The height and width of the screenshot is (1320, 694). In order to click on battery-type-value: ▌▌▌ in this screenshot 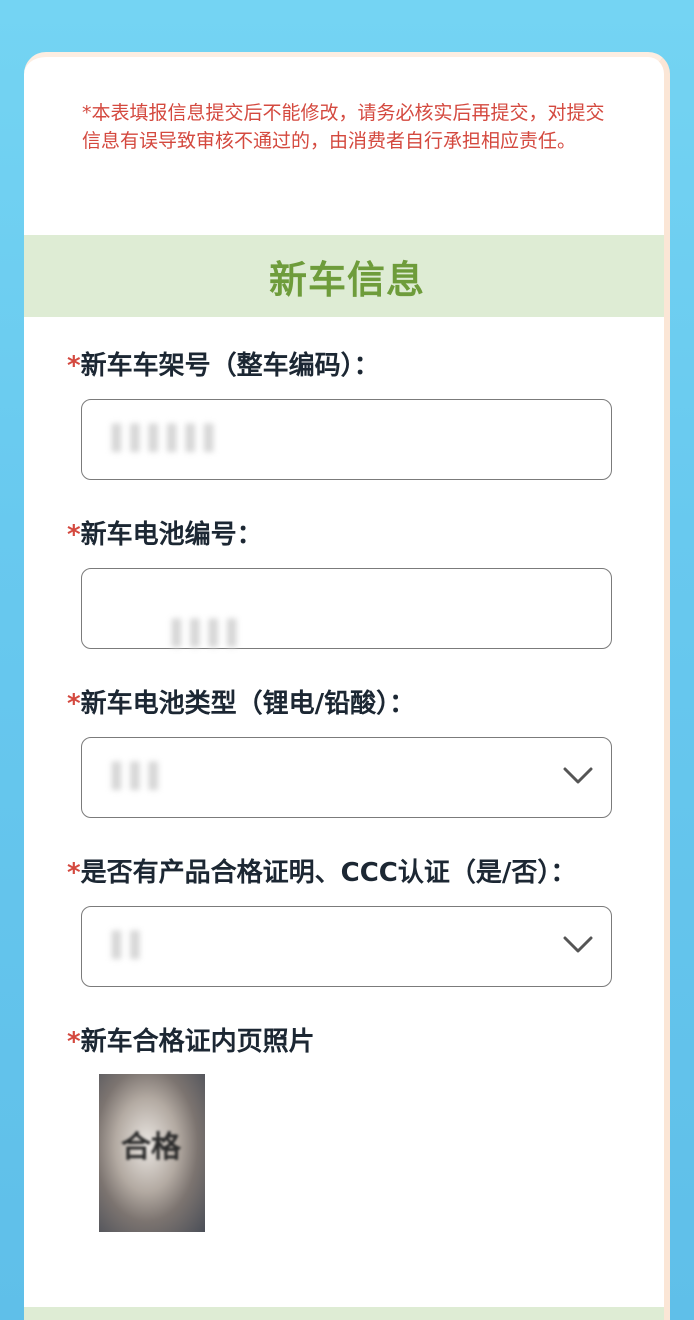, I will do `click(140, 776)`.